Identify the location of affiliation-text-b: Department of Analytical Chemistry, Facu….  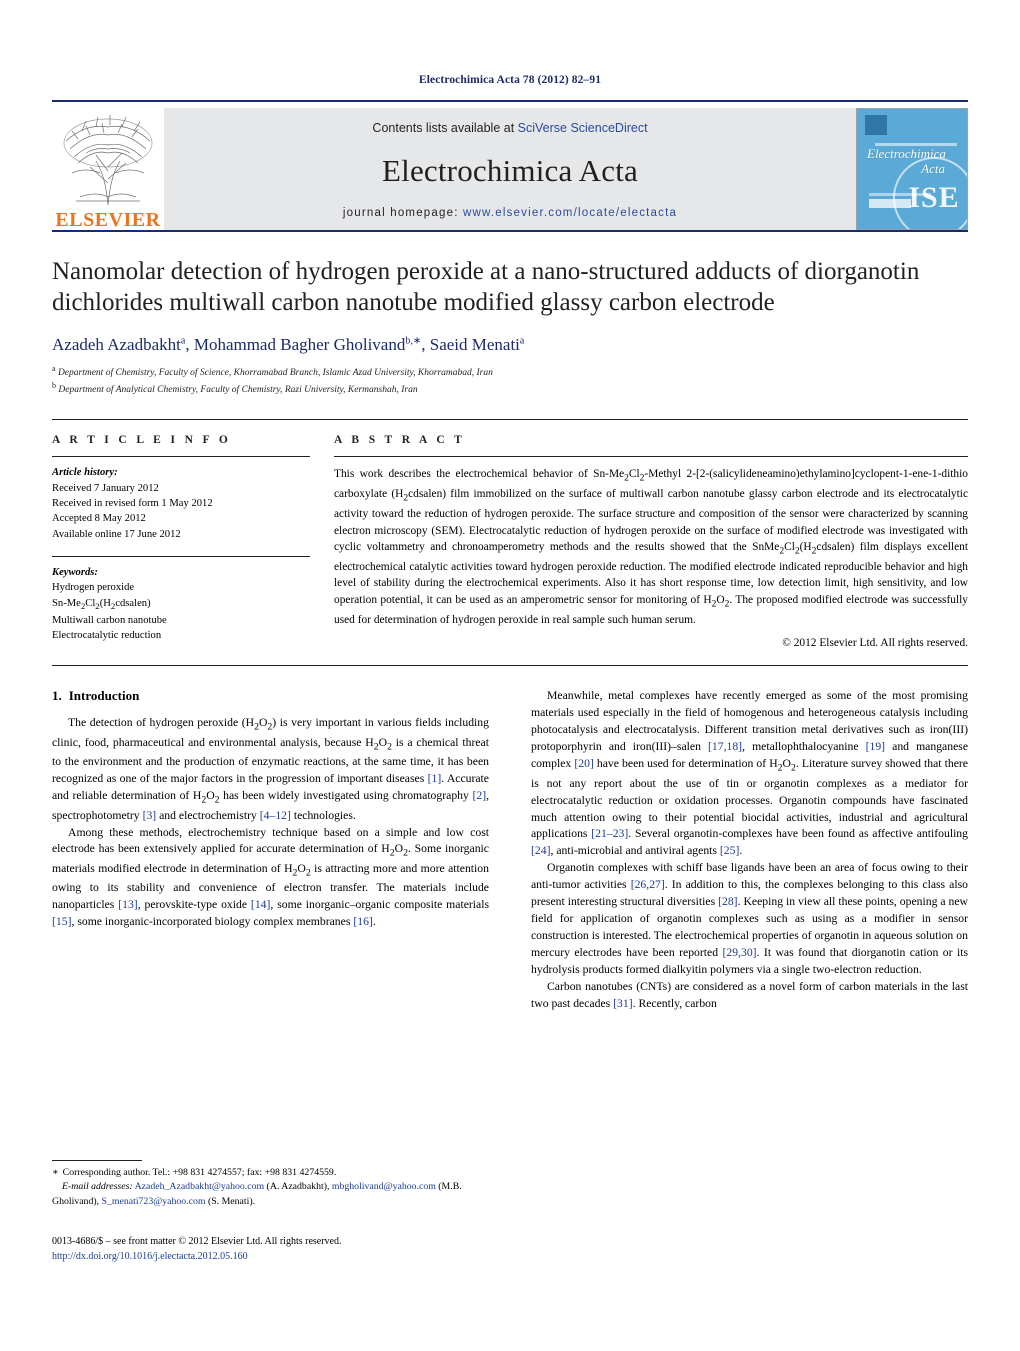
(238, 390).